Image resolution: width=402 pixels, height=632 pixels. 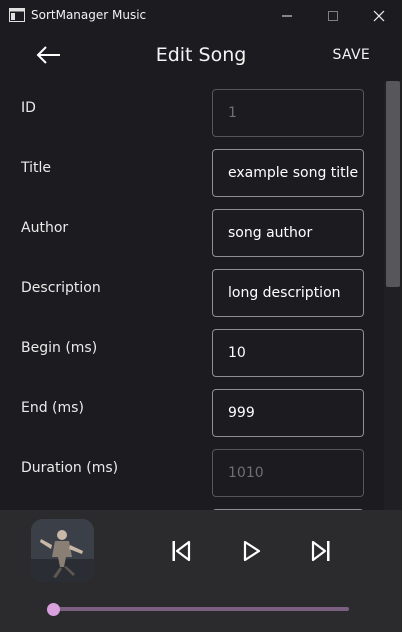 I want to click on form-row-description: Description, so click(x=192, y=289).